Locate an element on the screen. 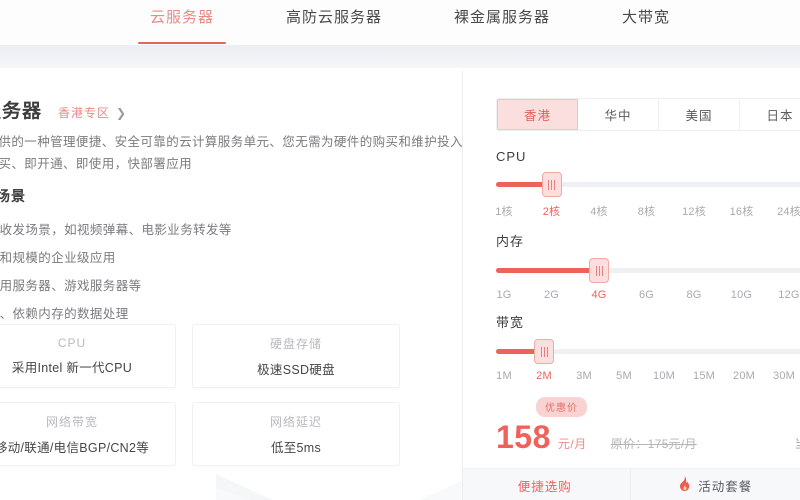 This screenshot has height=500, width=800. price-row: 158 元/月 原价：175元/月 当前配置 is located at coordinates (648, 437).